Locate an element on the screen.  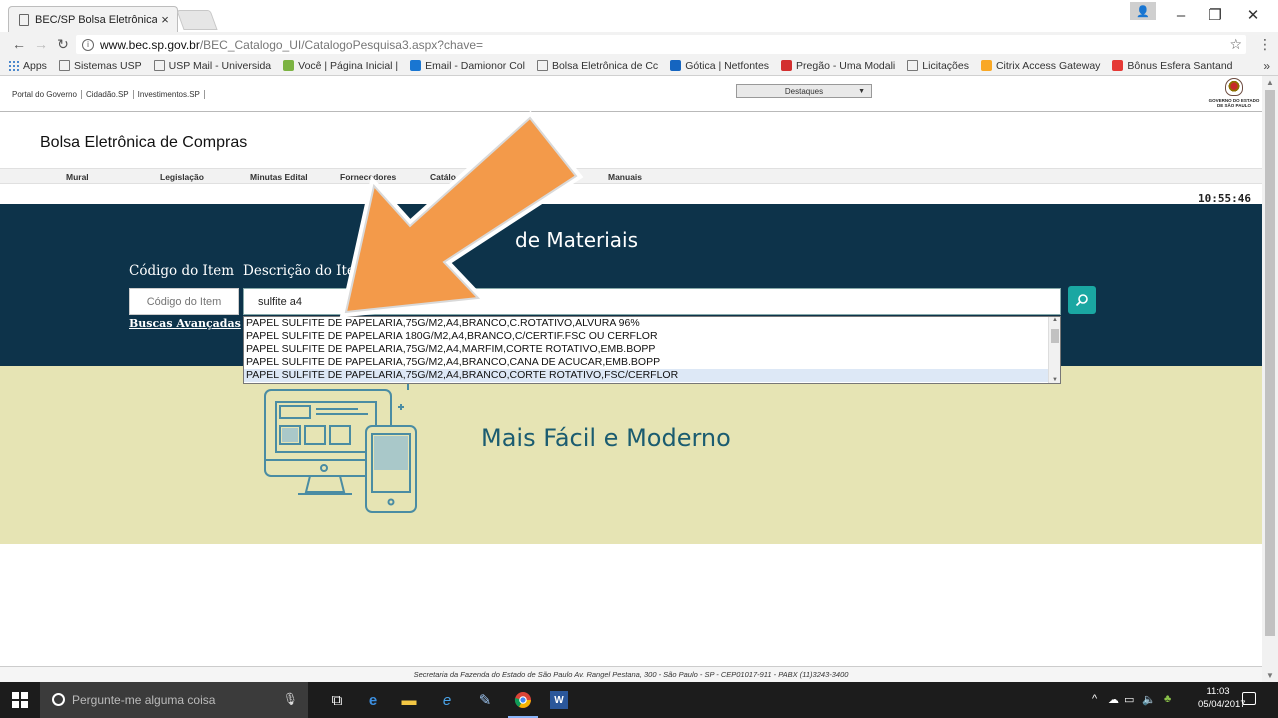
system-date: 05/04/2017 is located at coordinates (1222, 704).